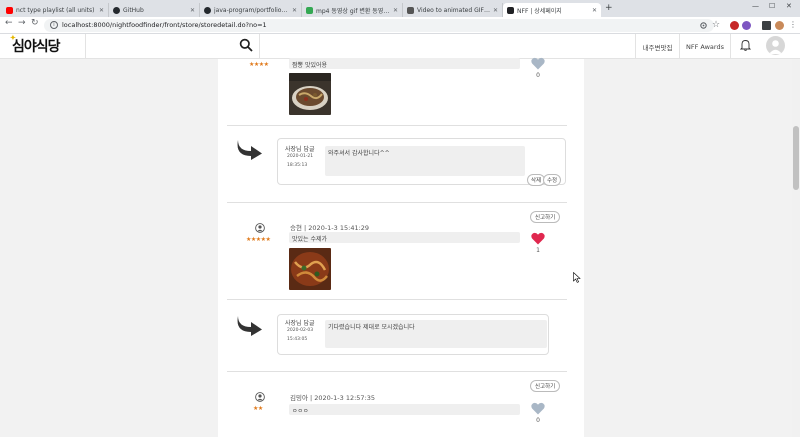 The height and width of the screenshot is (437, 800). What do you see at coordinates (703, 25) in the screenshot?
I see `location-icon` at bounding box center [703, 25].